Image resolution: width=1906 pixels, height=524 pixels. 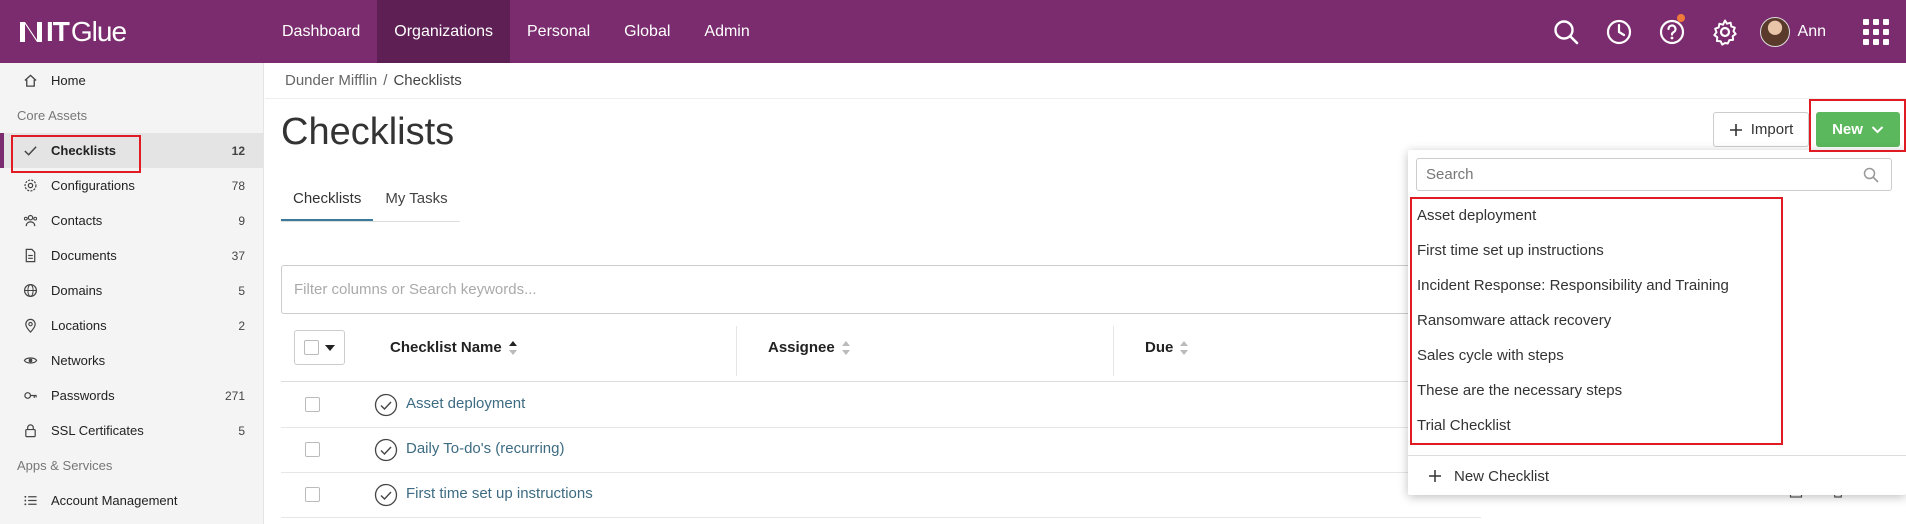 What do you see at coordinates (1450, 174) in the screenshot?
I see `dropdown-search-placeholder: Search` at bounding box center [1450, 174].